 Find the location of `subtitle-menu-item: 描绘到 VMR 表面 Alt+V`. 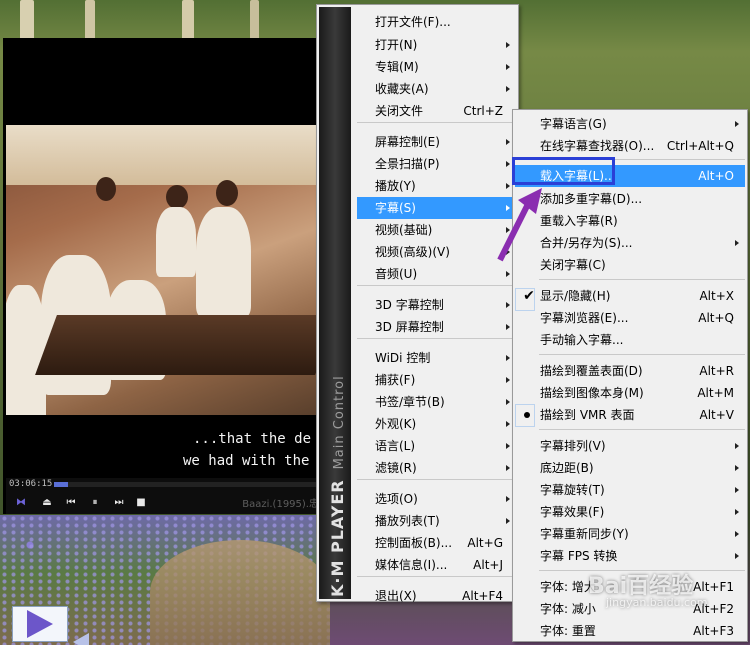

subtitle-menu-item: 描绘到 VMR 表面 Alt+V is located at coordinates (630, 415).